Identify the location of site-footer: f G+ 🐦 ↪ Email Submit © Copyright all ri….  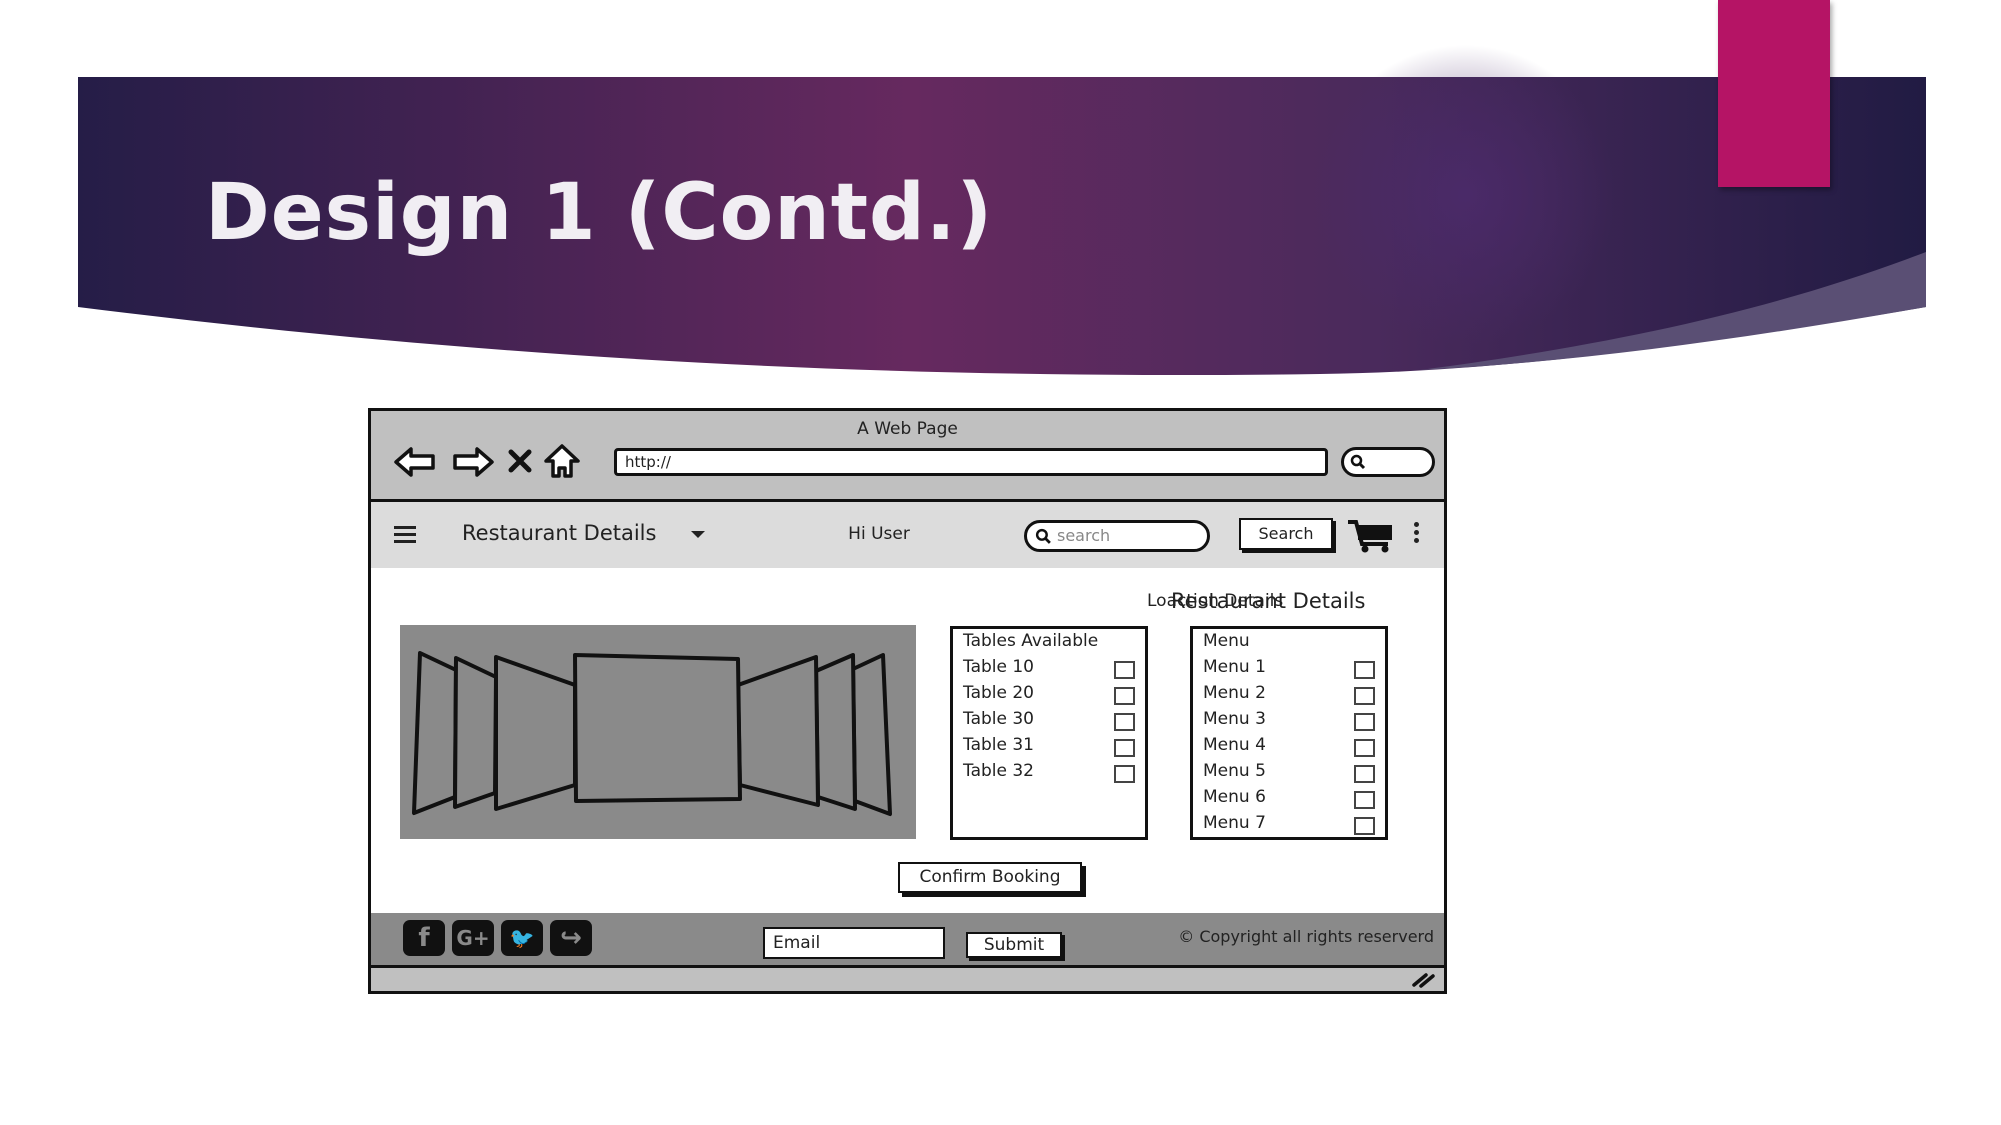
(907, 940).